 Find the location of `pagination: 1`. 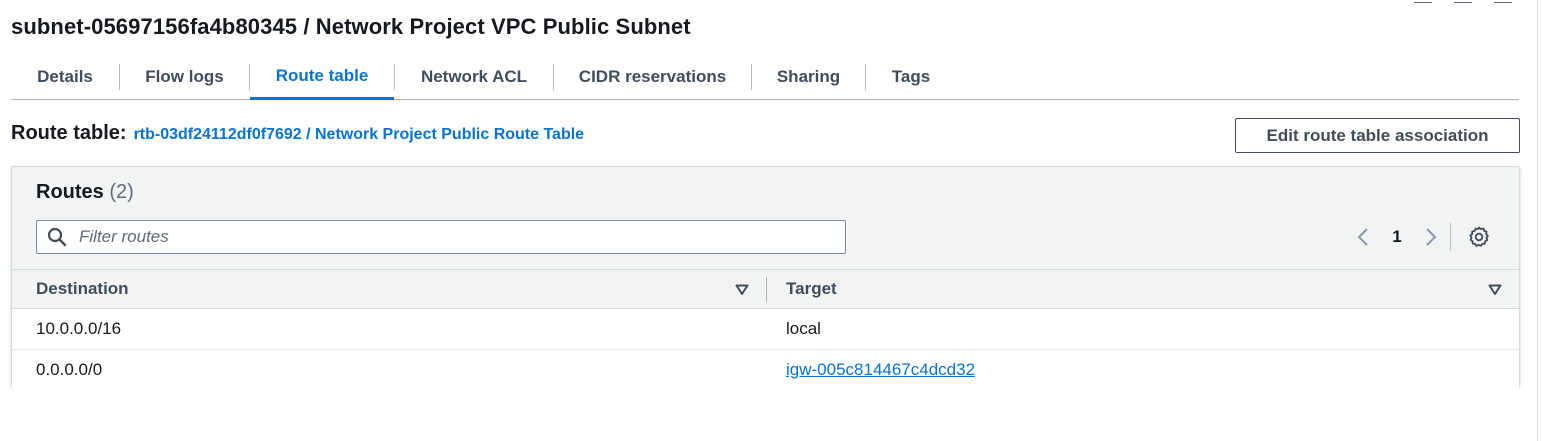

pagination: 1 is located at coordinates (1397, 237).